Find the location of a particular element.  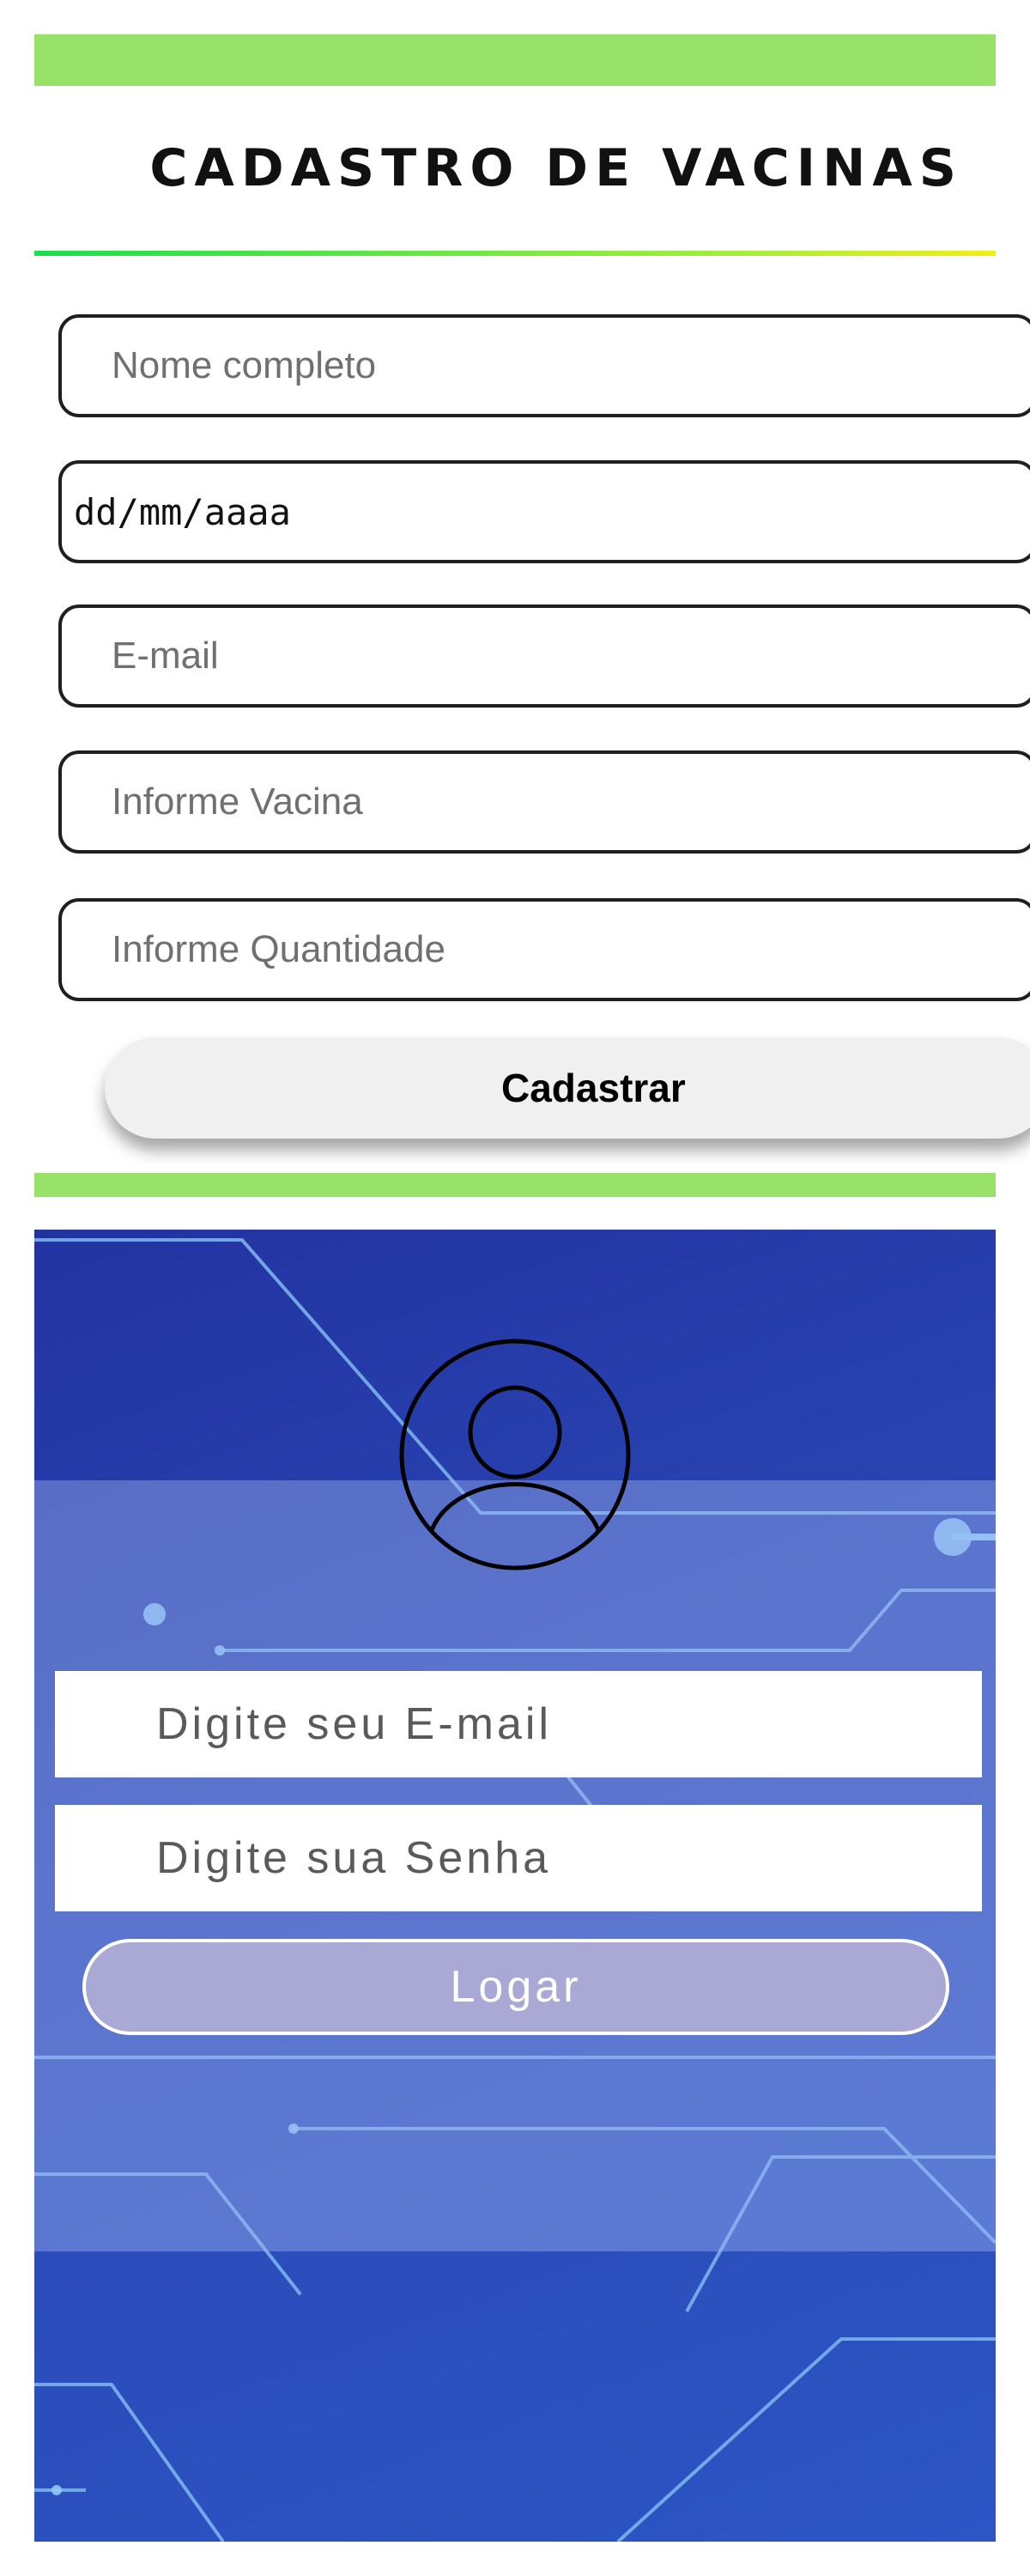

full-name-input is located at coordinates (546, 366).